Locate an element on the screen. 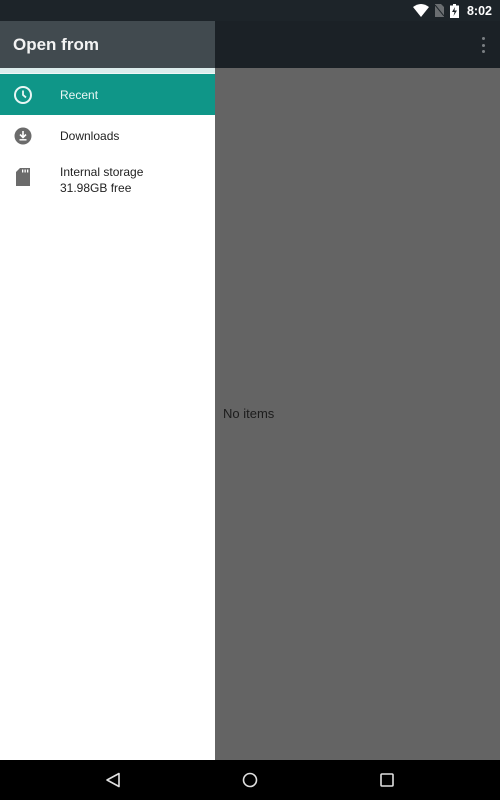 The height and width of the screenshot is (800, 500). back-icon is located at coordinates (113, 780).